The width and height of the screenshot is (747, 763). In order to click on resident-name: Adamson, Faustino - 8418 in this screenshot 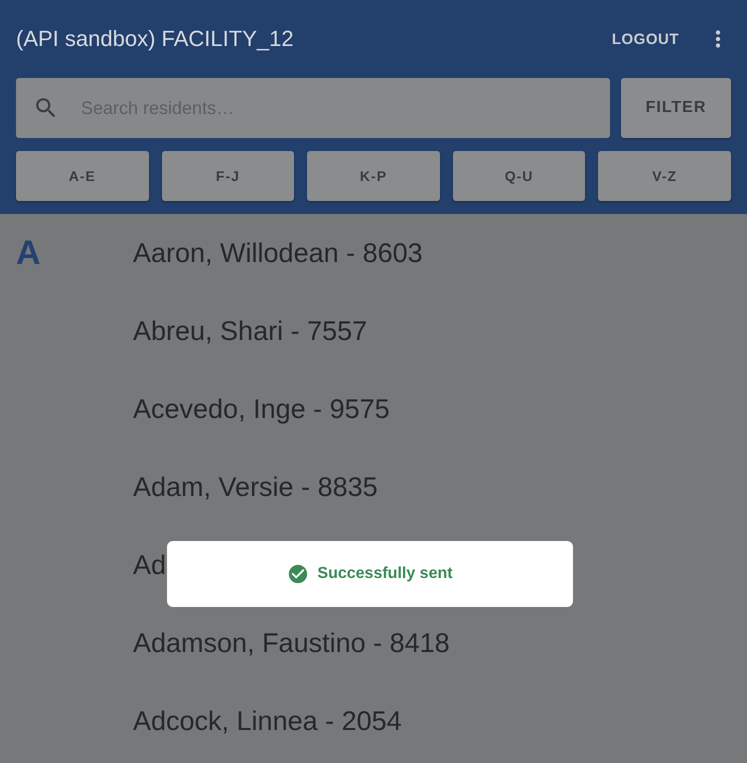, I will do `click(291, 660)`.